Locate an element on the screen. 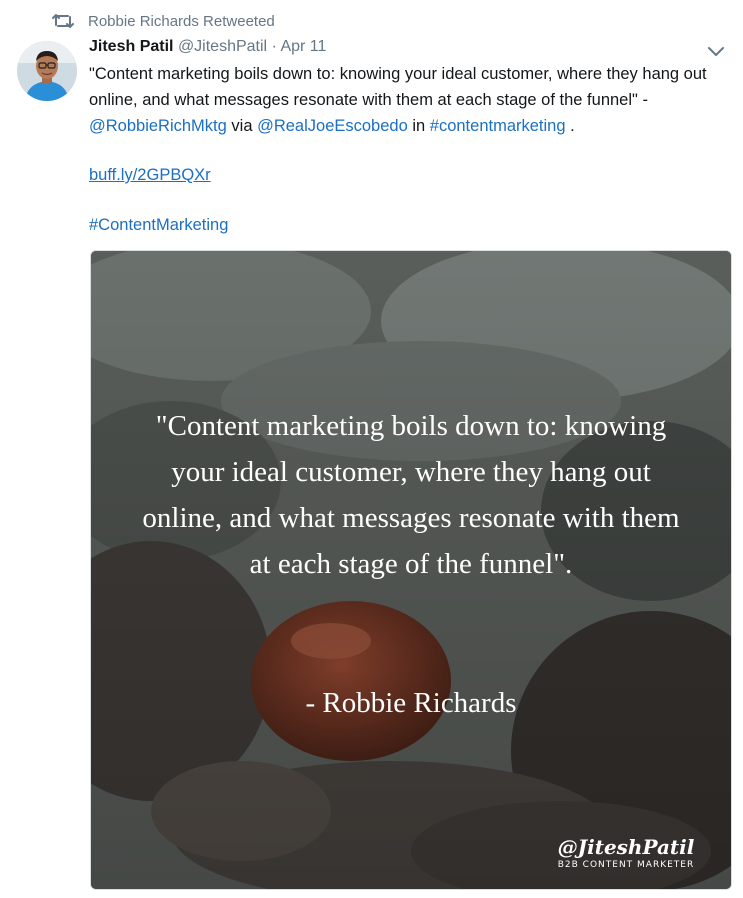 The width and height of the screenshot is (743, 898). hashtag-contentmarketing-inline: #contentmarketing is located at coordinates (498, 126).